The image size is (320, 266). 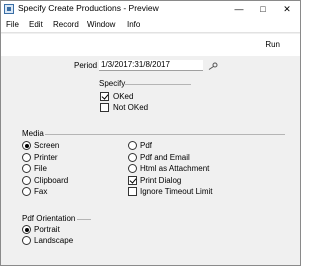 What do you see at coordinates (213, 66) in the screenshot?
I see `key-icon` at bounding box center [213, 66].